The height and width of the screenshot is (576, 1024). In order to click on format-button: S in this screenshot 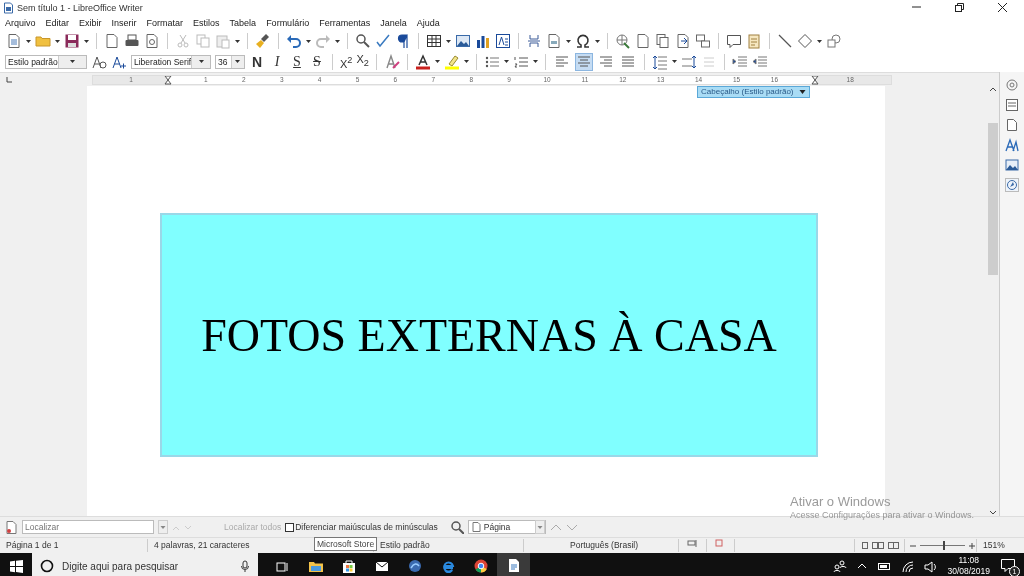, I will do `click(297, 61)`.